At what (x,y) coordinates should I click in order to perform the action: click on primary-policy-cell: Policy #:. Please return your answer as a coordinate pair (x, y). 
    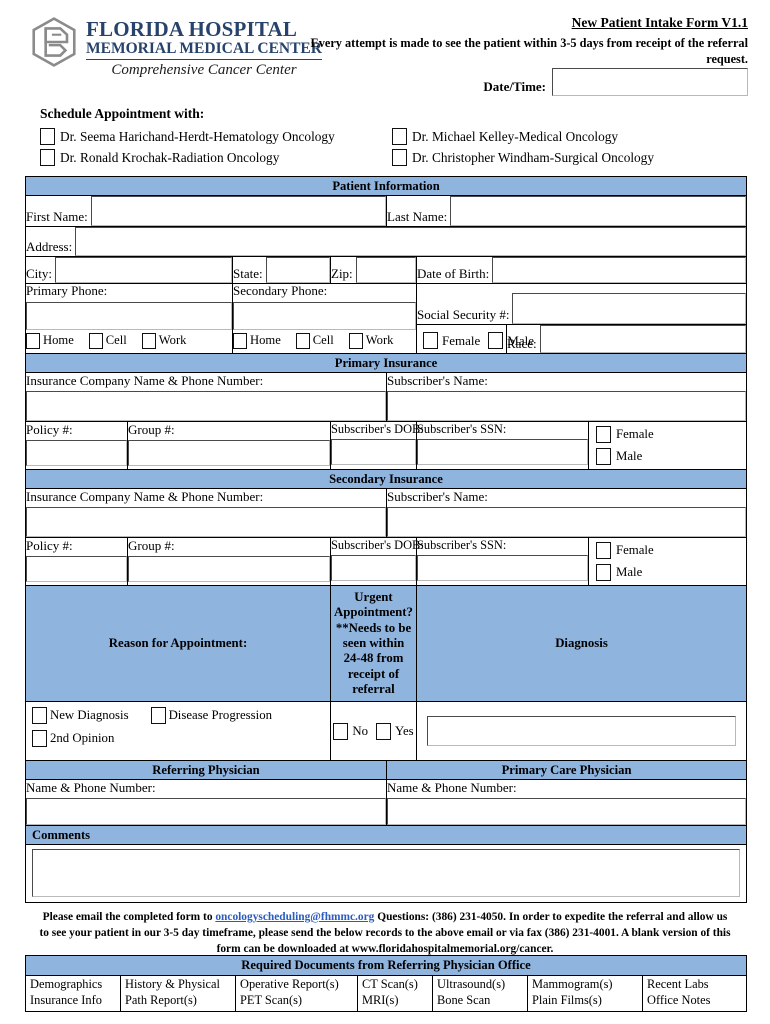
    Looking at the image, I should click on (76, 445).